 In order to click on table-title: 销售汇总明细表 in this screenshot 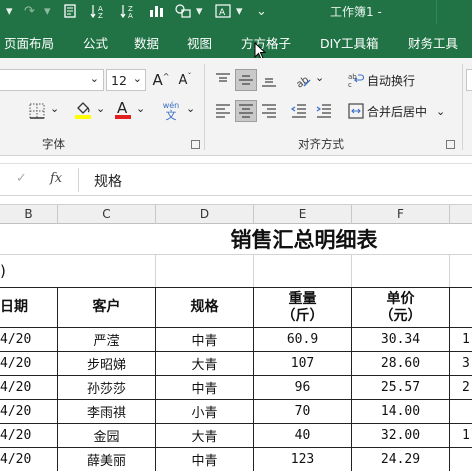, I will do `click(304, 239)`.